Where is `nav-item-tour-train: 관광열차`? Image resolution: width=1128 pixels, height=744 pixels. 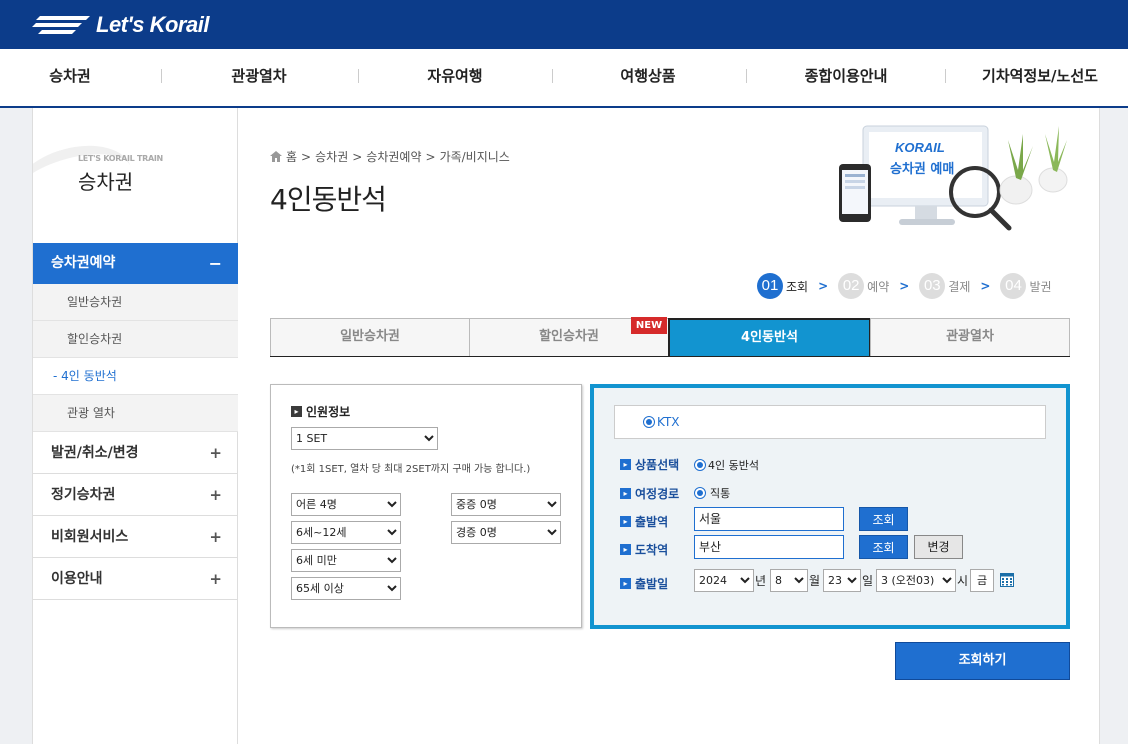
nav-item-tour-train: 관광열차 is located at coordinates (259, 77).